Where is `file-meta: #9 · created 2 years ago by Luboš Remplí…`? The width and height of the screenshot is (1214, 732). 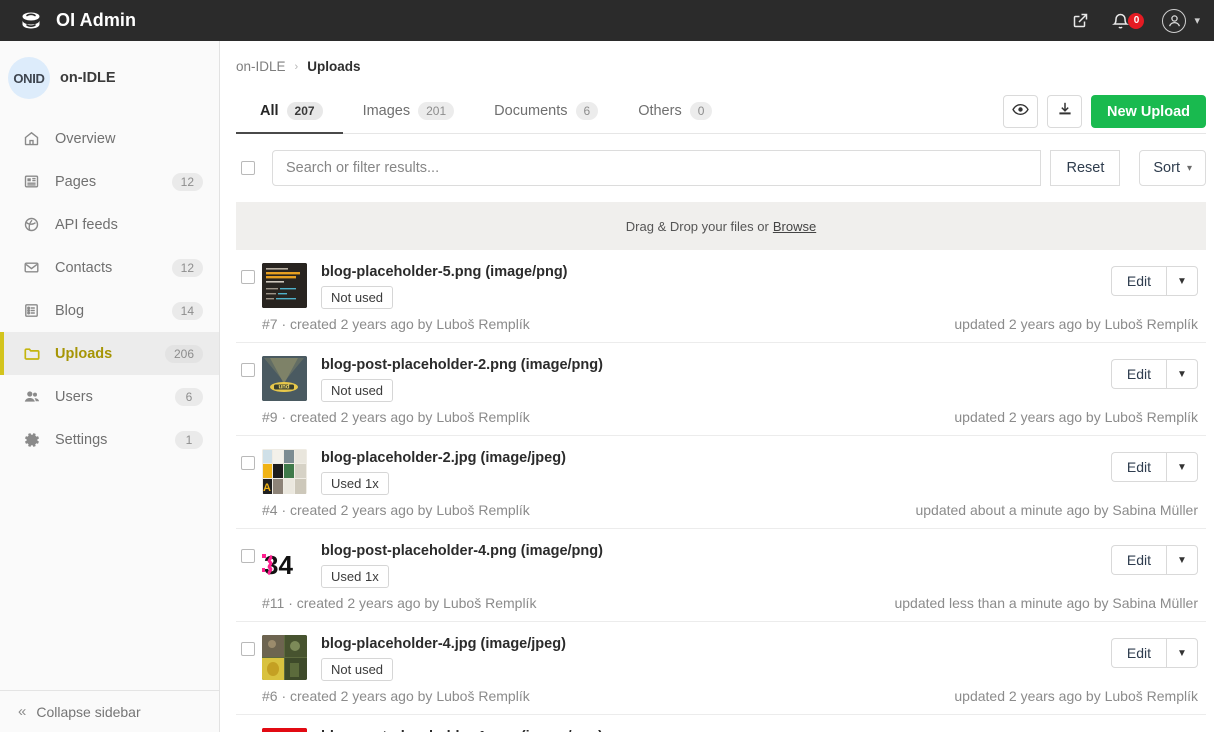
file-meta: #9 · created 2 years ago by Luboš Remplí… is located at coordinates (396, 417).